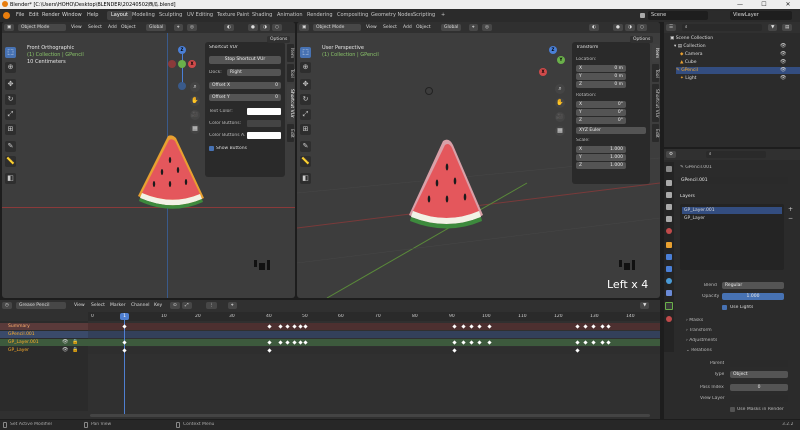 The width and height of the screenshot is (800, 430). Describe the element at coordinates (601, 112) in the screenshot. I see `rotation-y-field: Y 0°` at that location.